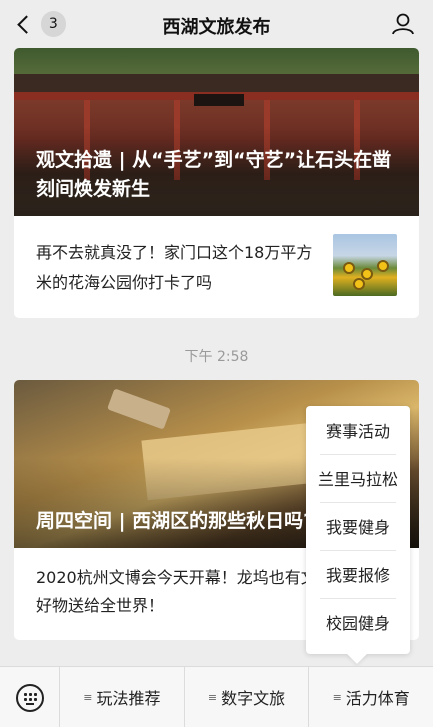  I want to click on menu-item-marathon: 兰里马拉松, so click(358, 478).